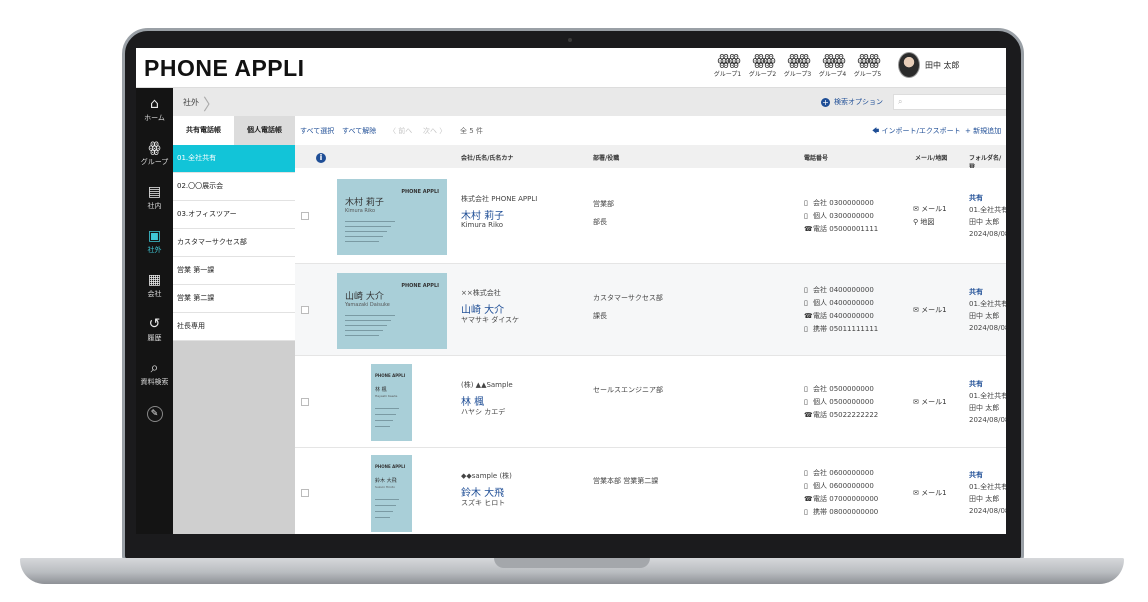  Describe the element at coordinates (820, 215) in the screenshot. I see `phone-type: 個人` at that location.